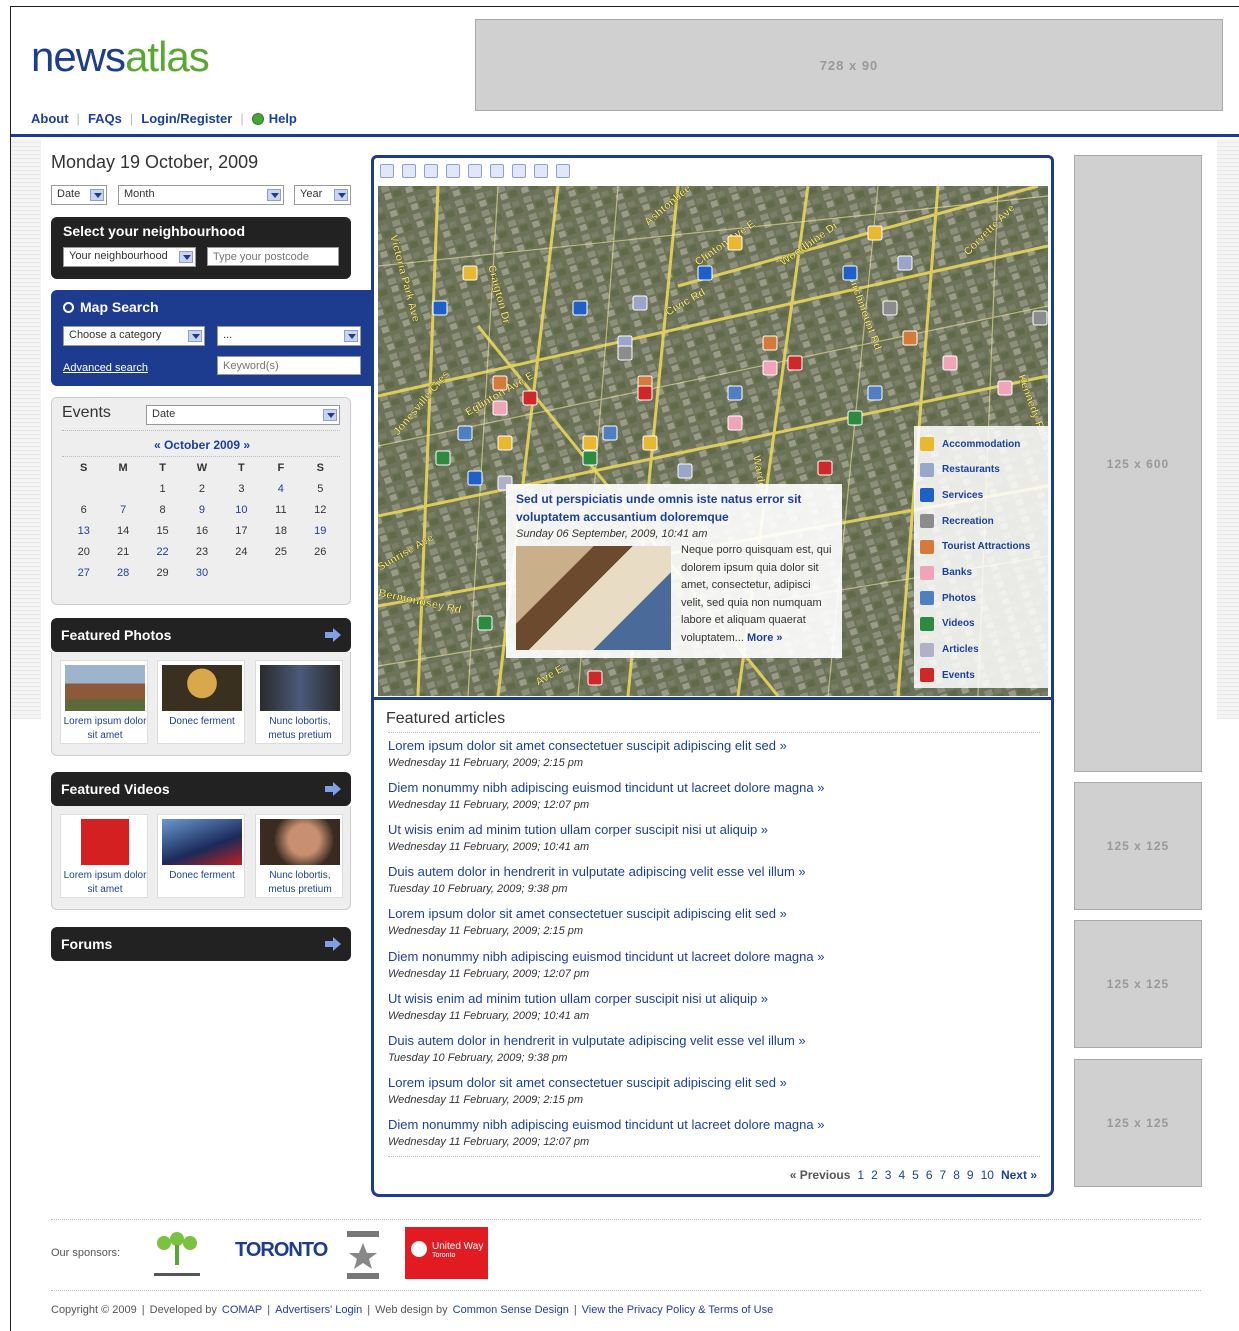 The image size is (1239, 1331). What do you see at coordinates (874, 1175) in the screenshot?
I see `pager-page-link: 2` at bounding box center [874, 1175].